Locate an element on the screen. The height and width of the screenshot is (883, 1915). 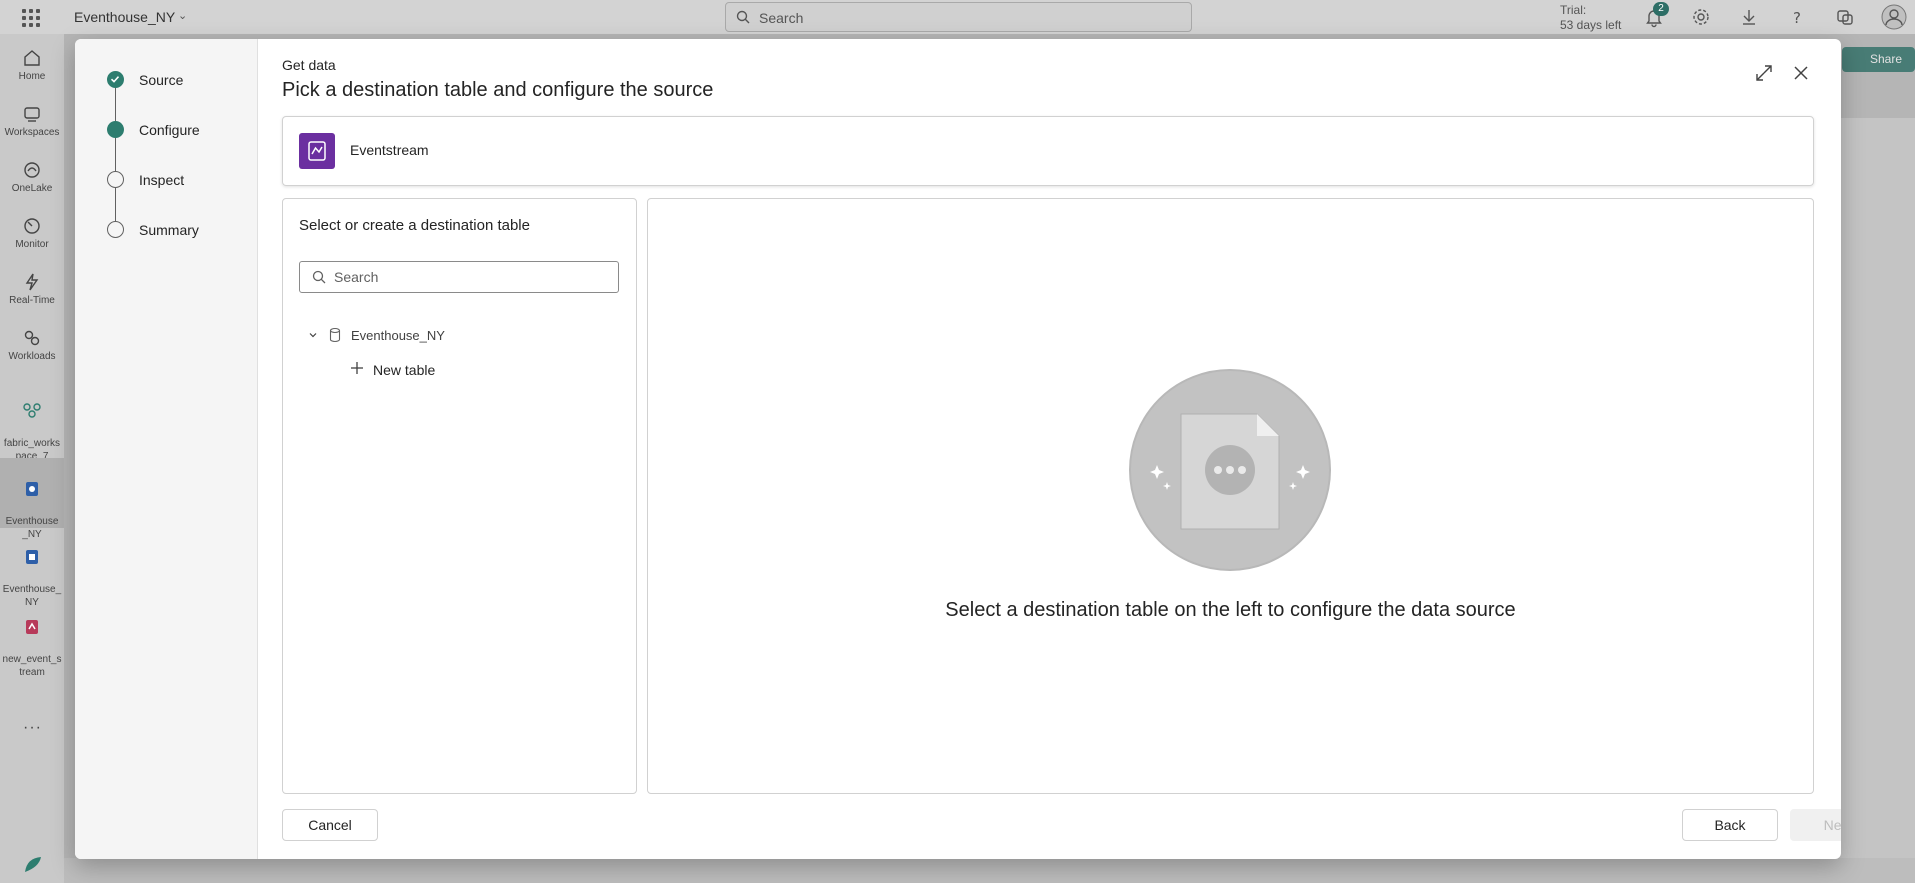
rail-item-home: Home is located at coordinates (32, 65).